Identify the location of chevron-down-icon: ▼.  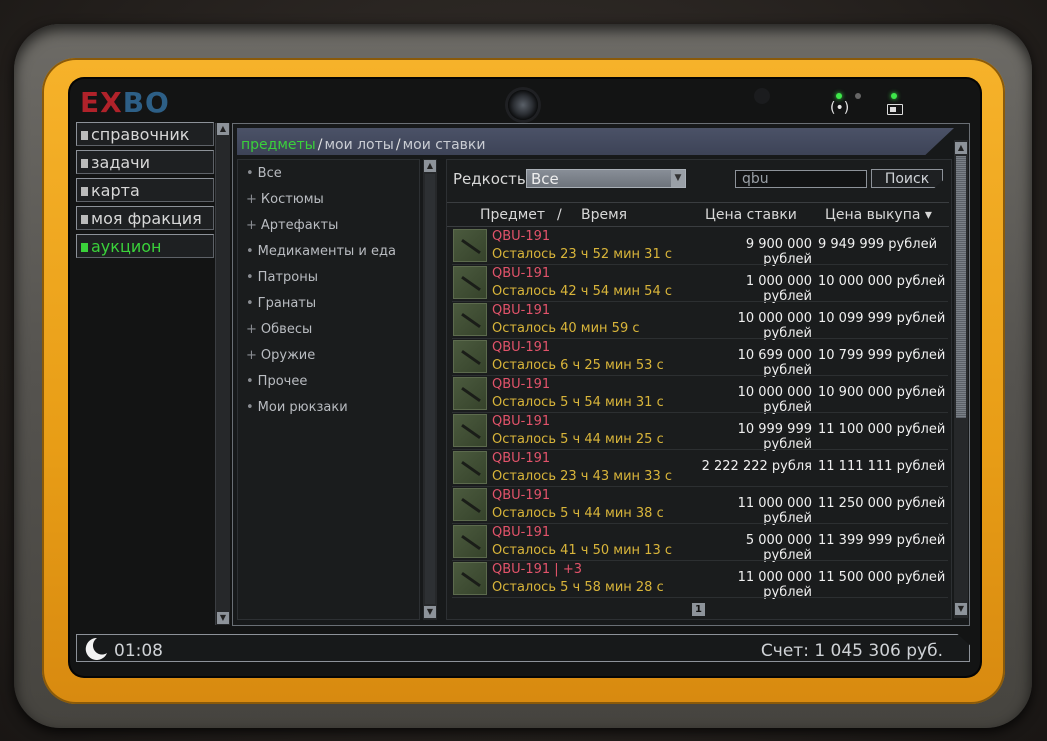
(678, 178).